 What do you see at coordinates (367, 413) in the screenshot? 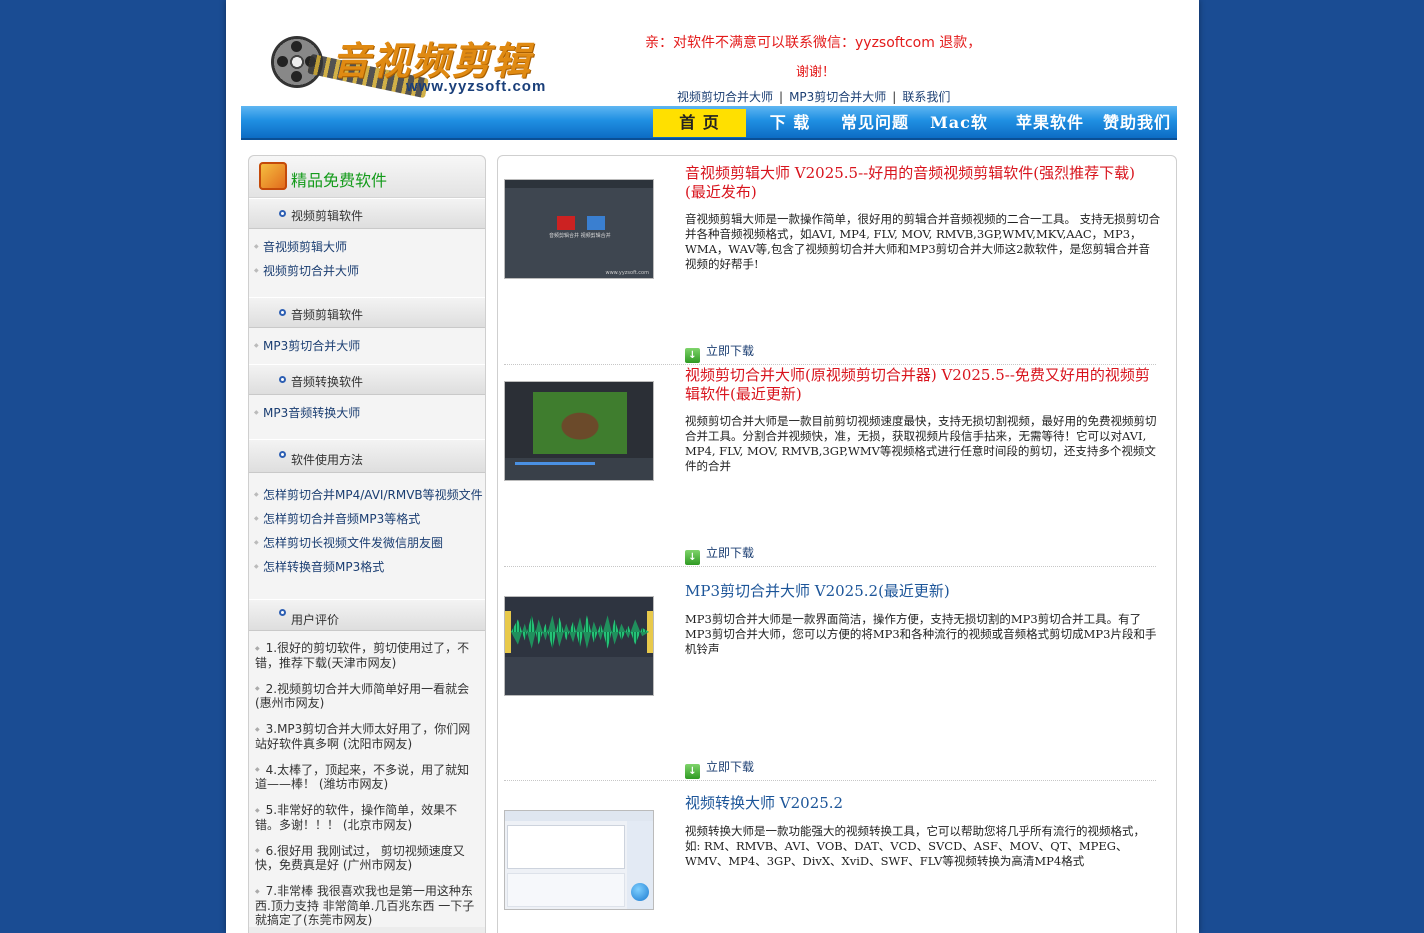
I see `sidebar-link: MP3音频转换大师` at bounding box center [367, 413].